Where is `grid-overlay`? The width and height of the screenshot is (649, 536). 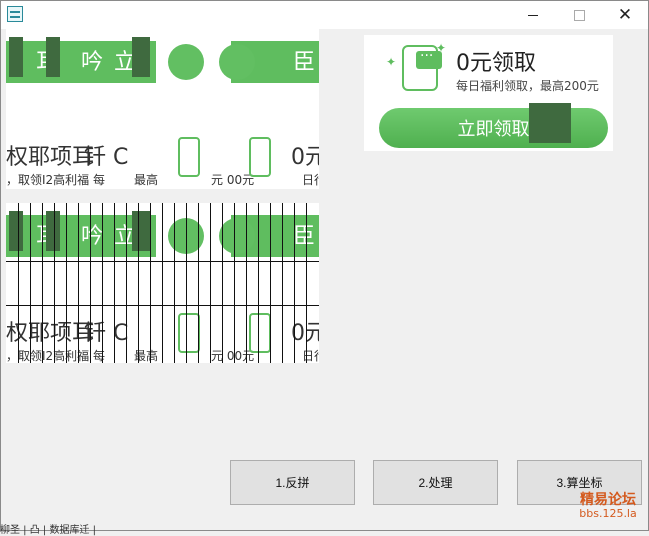
grid-overlay is located at coordinates (162, 283).